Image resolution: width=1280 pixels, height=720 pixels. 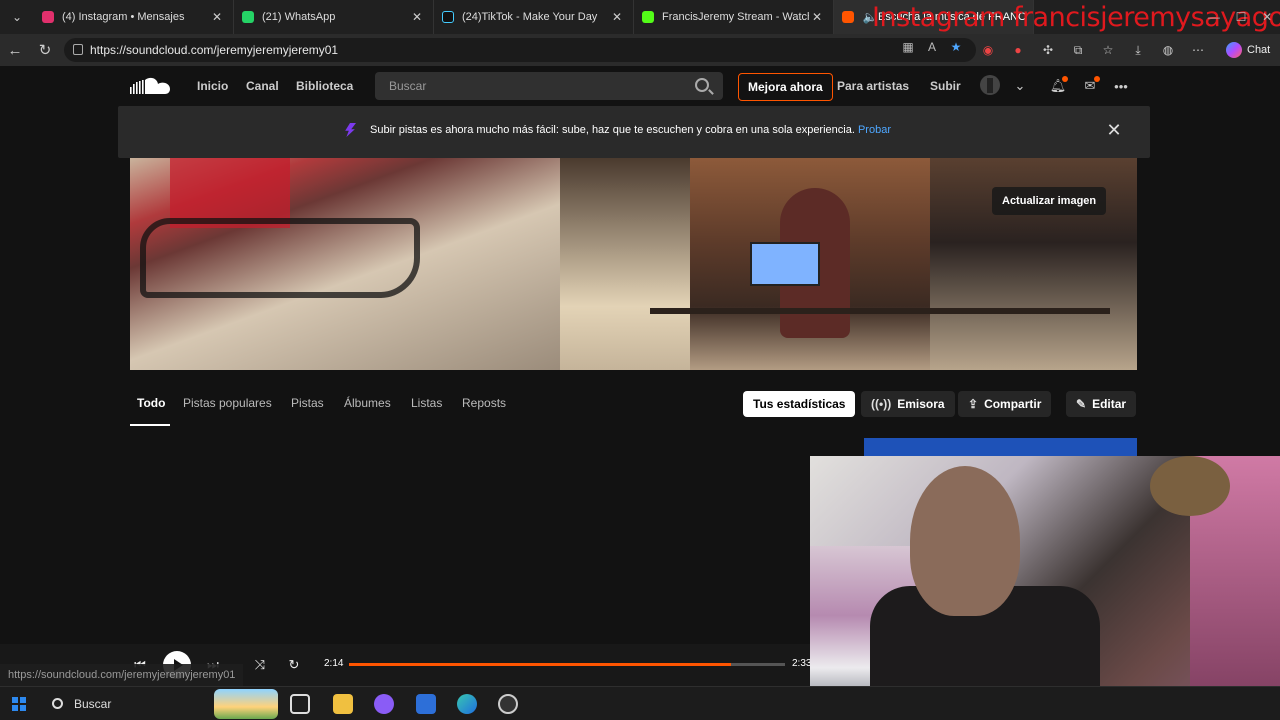 What do you see at coordinates (534, 17) in the screenshot?
I see `tab-tiktok: (24)TikTok - Make Your Day ✕` at bounding box center [534, 17].